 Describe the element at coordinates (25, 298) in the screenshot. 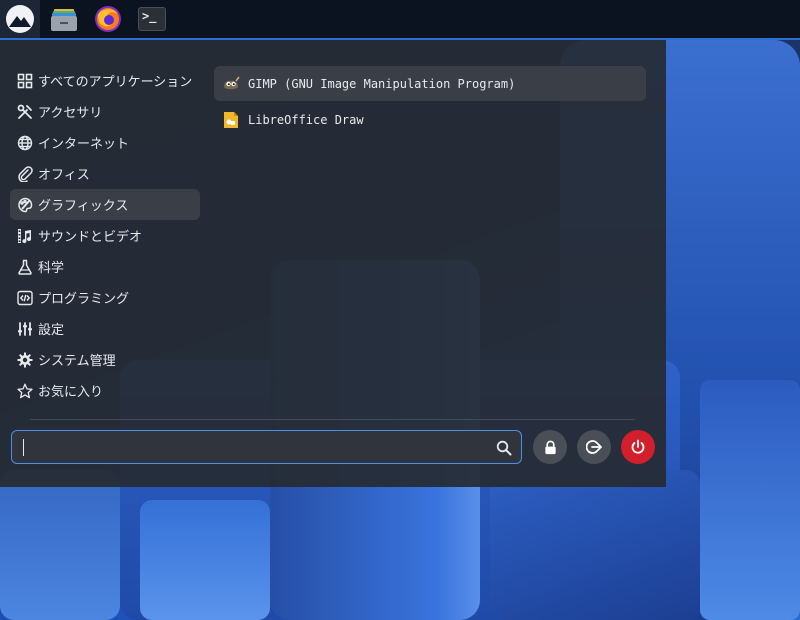

I see `code-icon` at that location.